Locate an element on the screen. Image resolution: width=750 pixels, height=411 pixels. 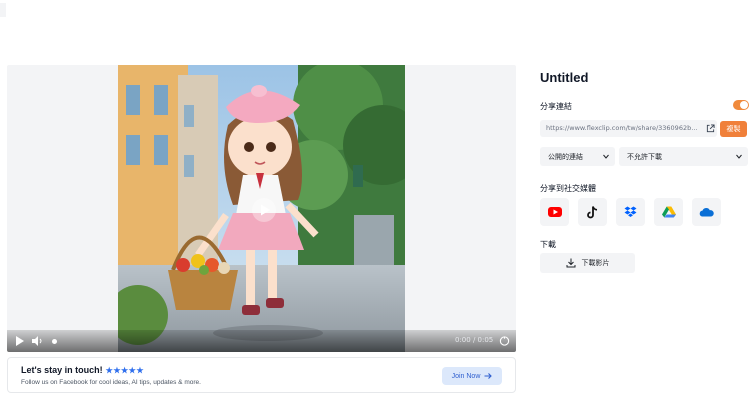
dropbox-icon is located at coordinates (630, 211).